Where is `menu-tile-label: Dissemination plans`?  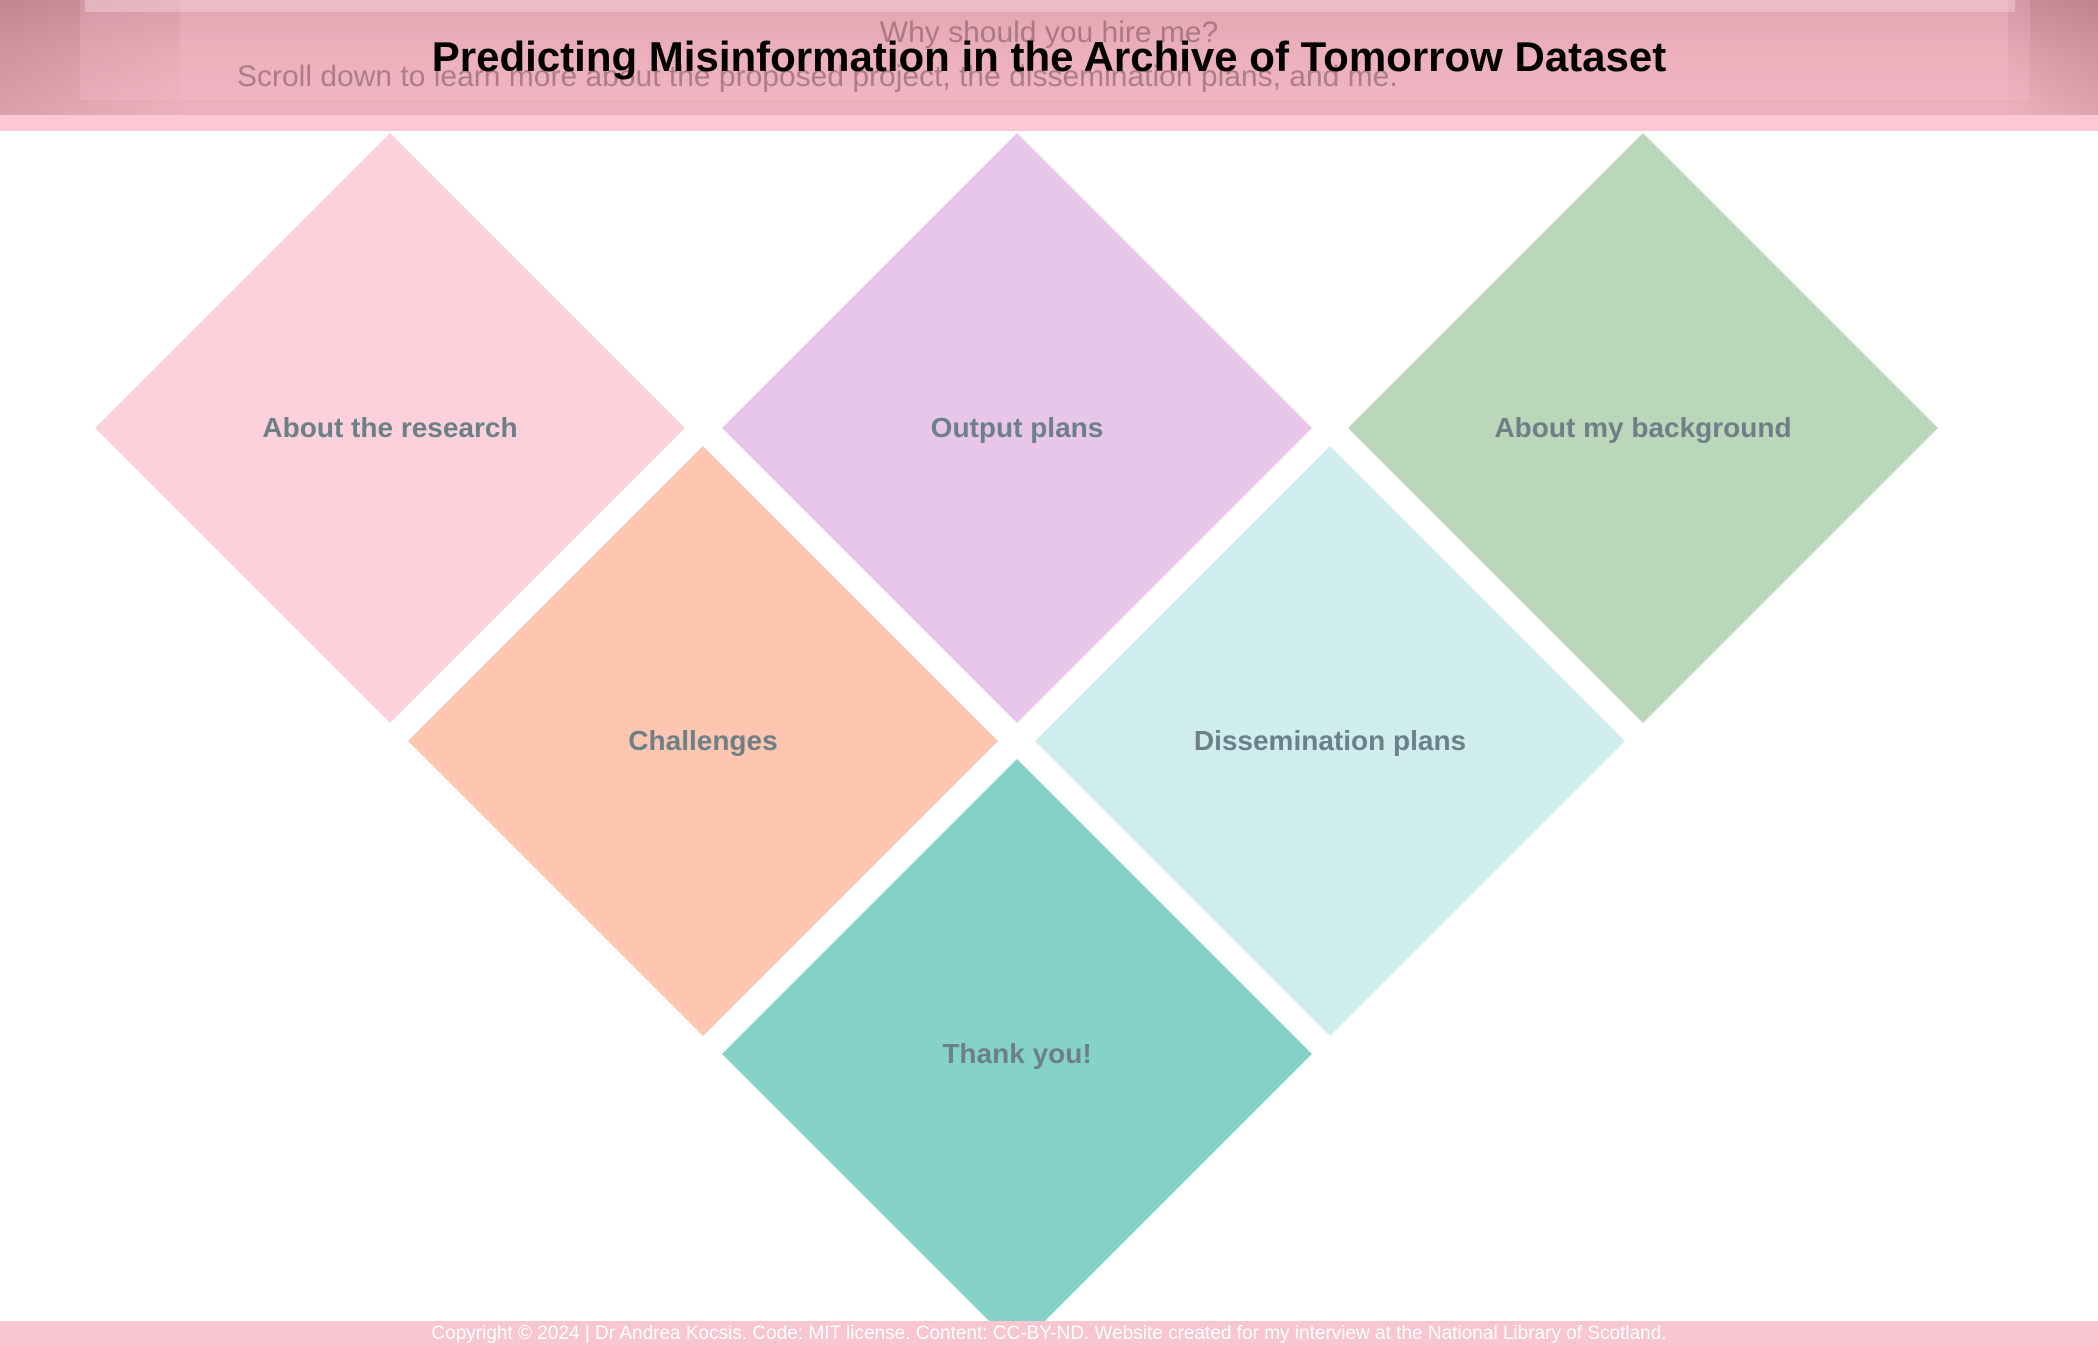 menu-tile-label: Dissemination plans is located at coordinates (1330, 740).